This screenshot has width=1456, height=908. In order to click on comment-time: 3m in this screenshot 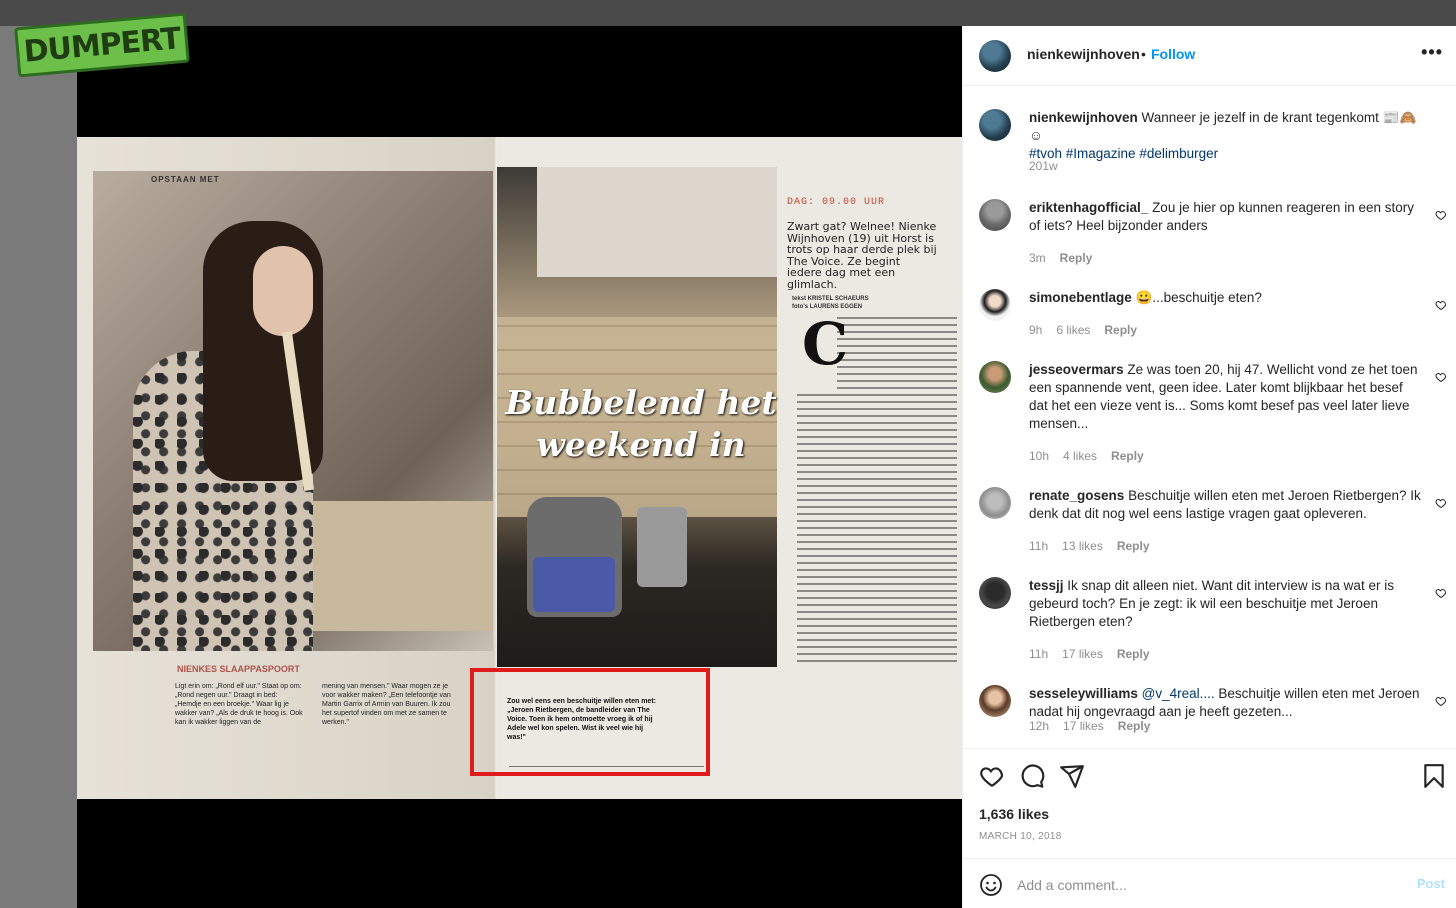, I will do `click(1037, 258)`.